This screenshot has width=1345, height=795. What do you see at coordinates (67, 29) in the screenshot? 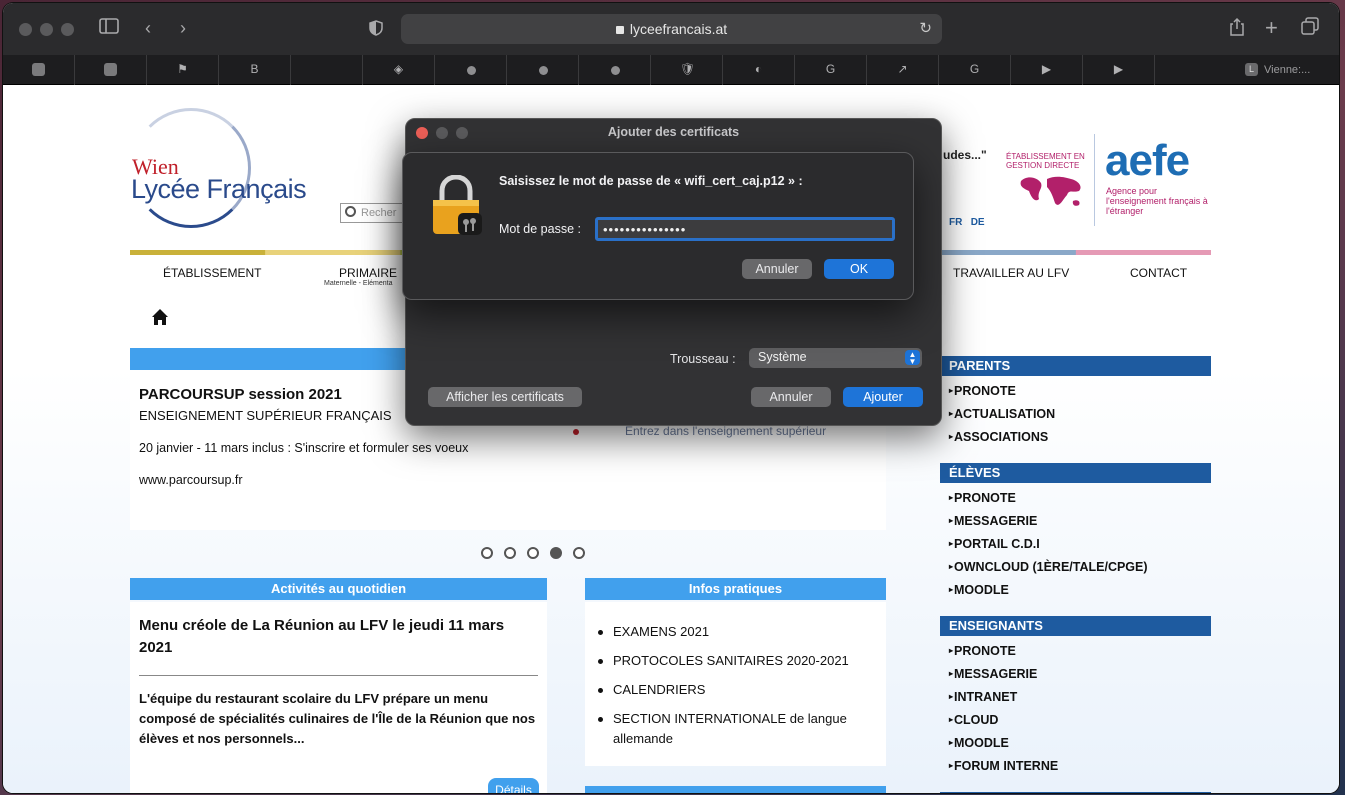
I see `zoom-window-button` at bounding box center [67, 29].